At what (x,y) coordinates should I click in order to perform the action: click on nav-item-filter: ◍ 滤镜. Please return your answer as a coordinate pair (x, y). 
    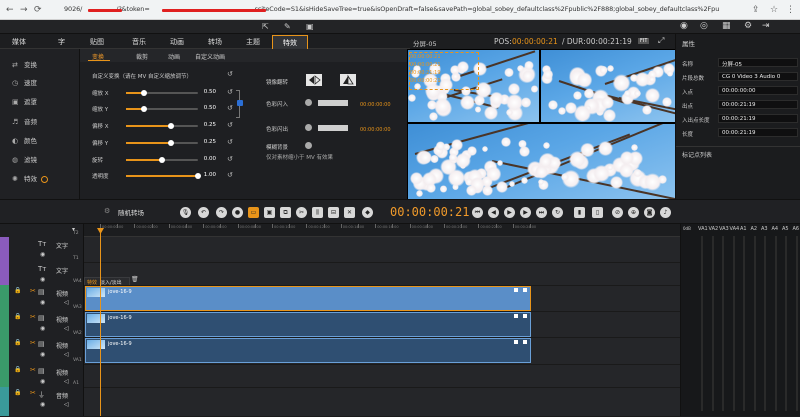
    Looking at the image, I should click on (24, 159).